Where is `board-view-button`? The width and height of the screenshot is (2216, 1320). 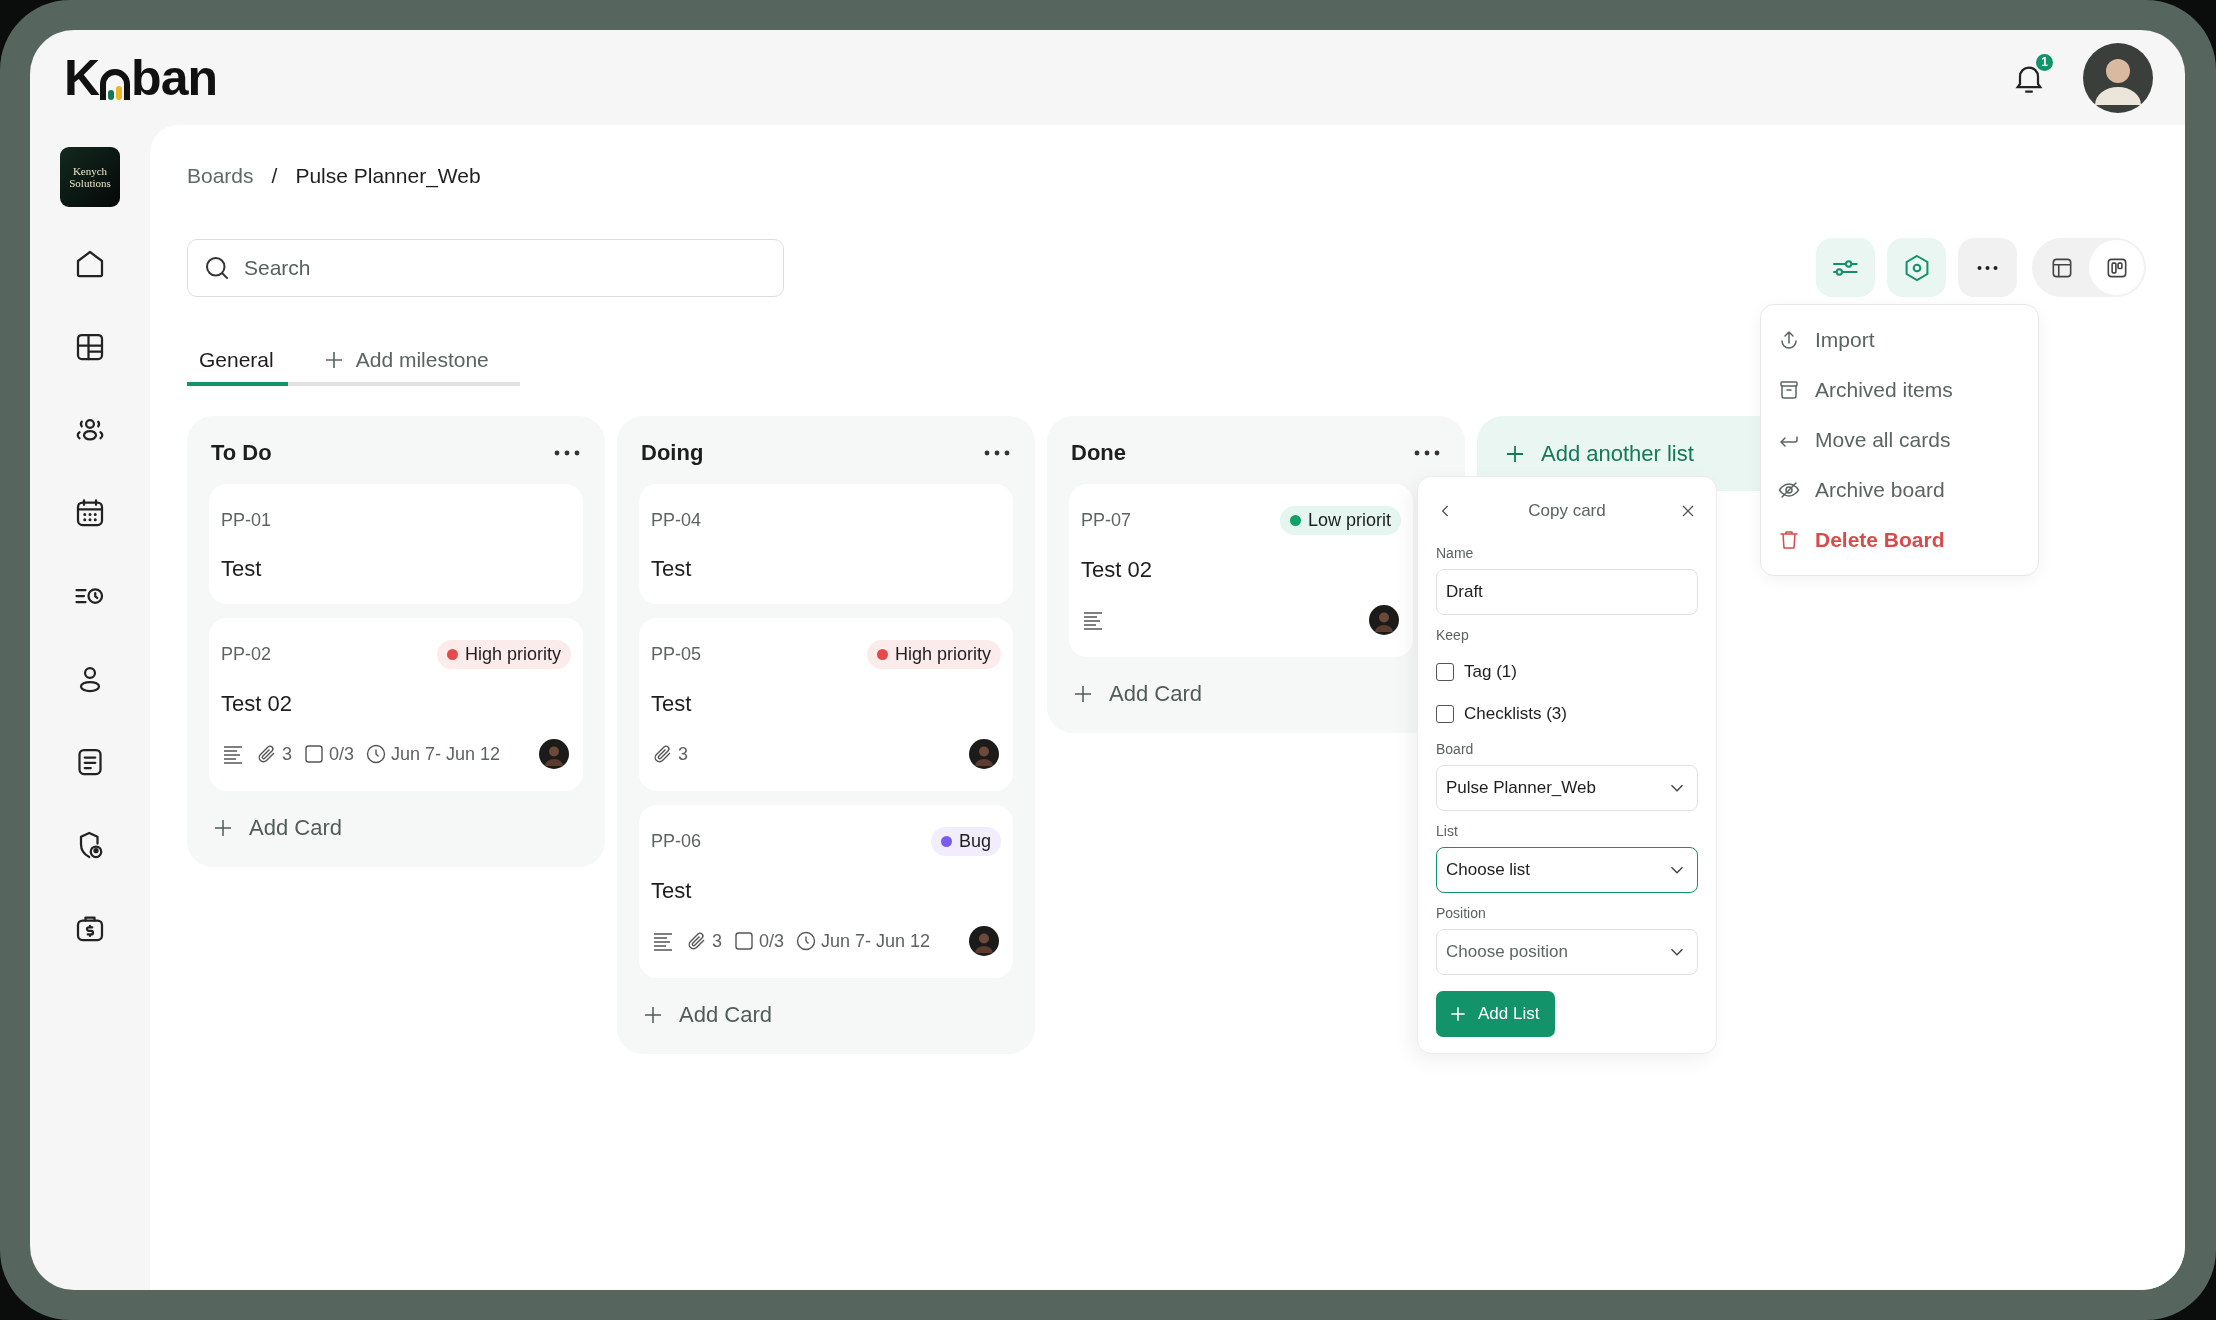 board-view-button is located at coordinates (2116, 267).